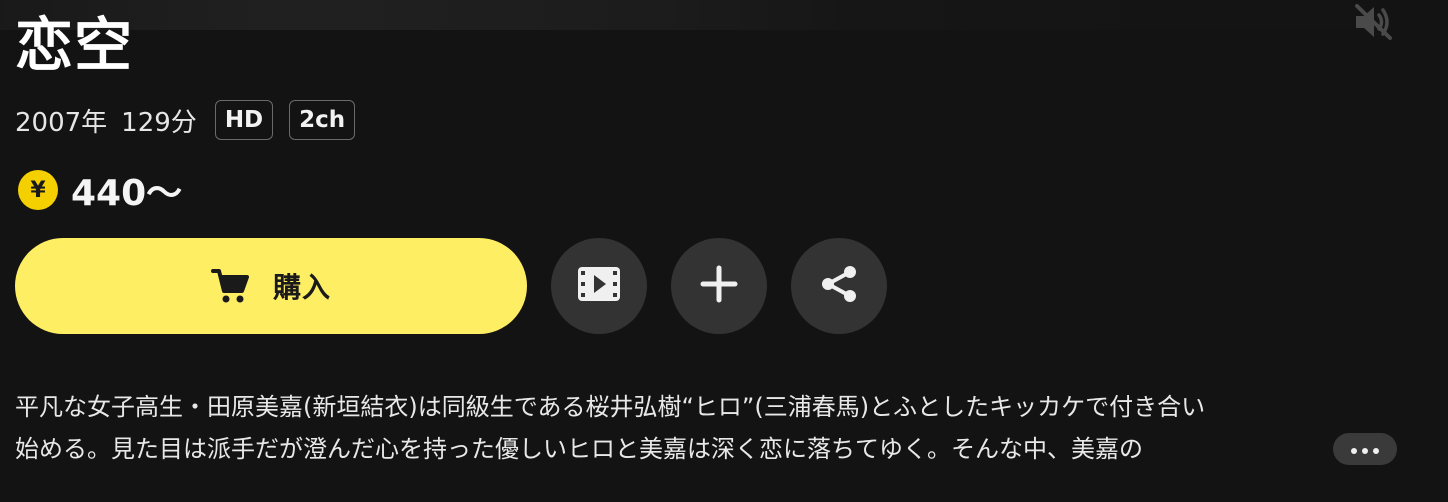  What do you see at coordinates (74, 45) in the screenshot?
I see `page-title: 恋空` at bounding box center [74, 45].